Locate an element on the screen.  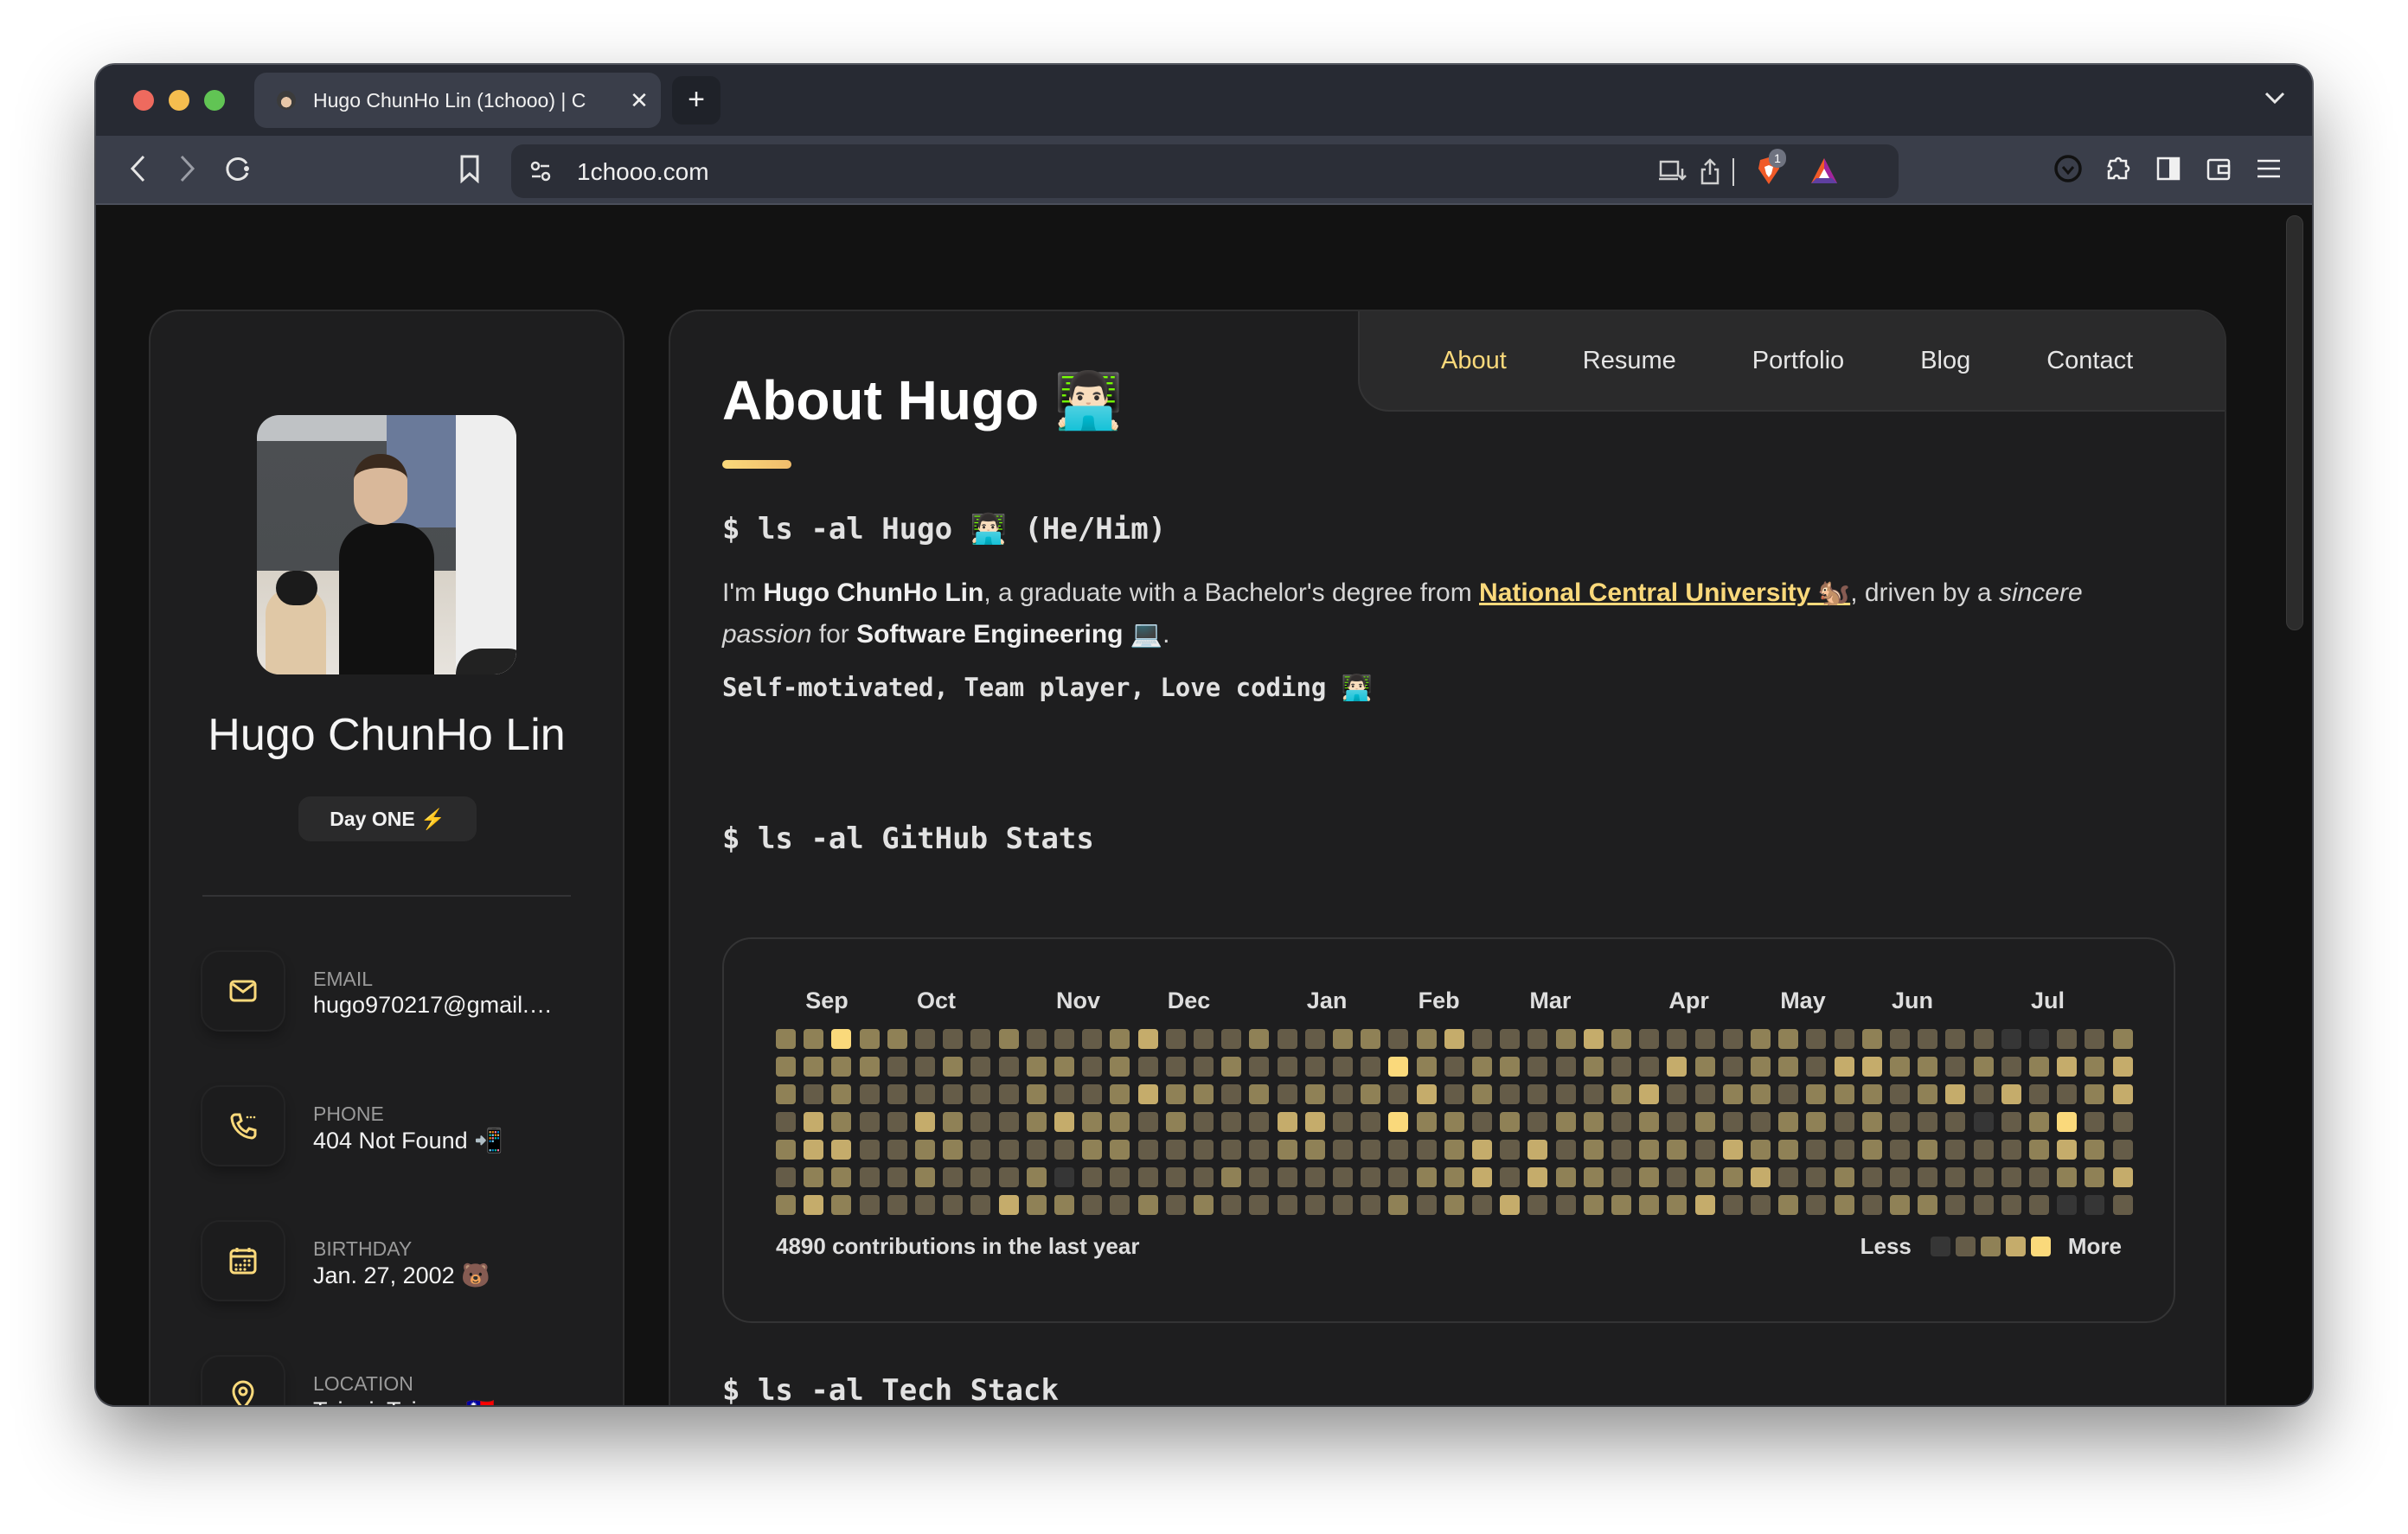
close-tab-icon: ✕ is located at coordinates (639, 100).